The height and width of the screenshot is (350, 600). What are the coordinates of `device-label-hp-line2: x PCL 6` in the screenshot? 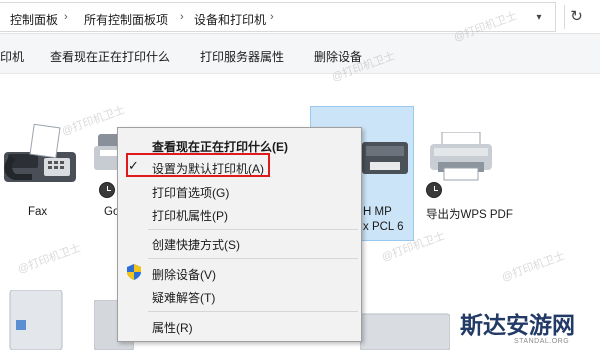 It's located at (383, 227).